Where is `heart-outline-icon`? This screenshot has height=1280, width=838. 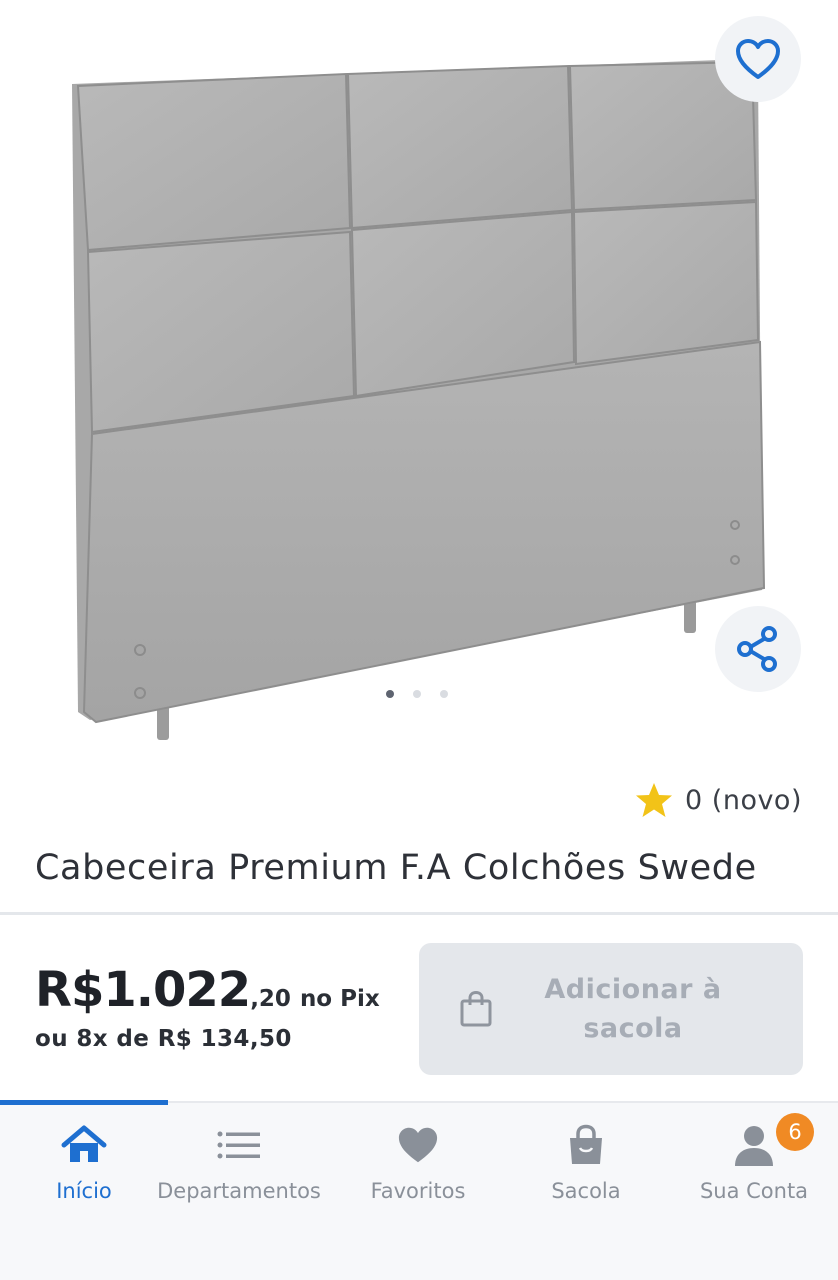
heart-outline-icon is located at coordinates (758, 59).